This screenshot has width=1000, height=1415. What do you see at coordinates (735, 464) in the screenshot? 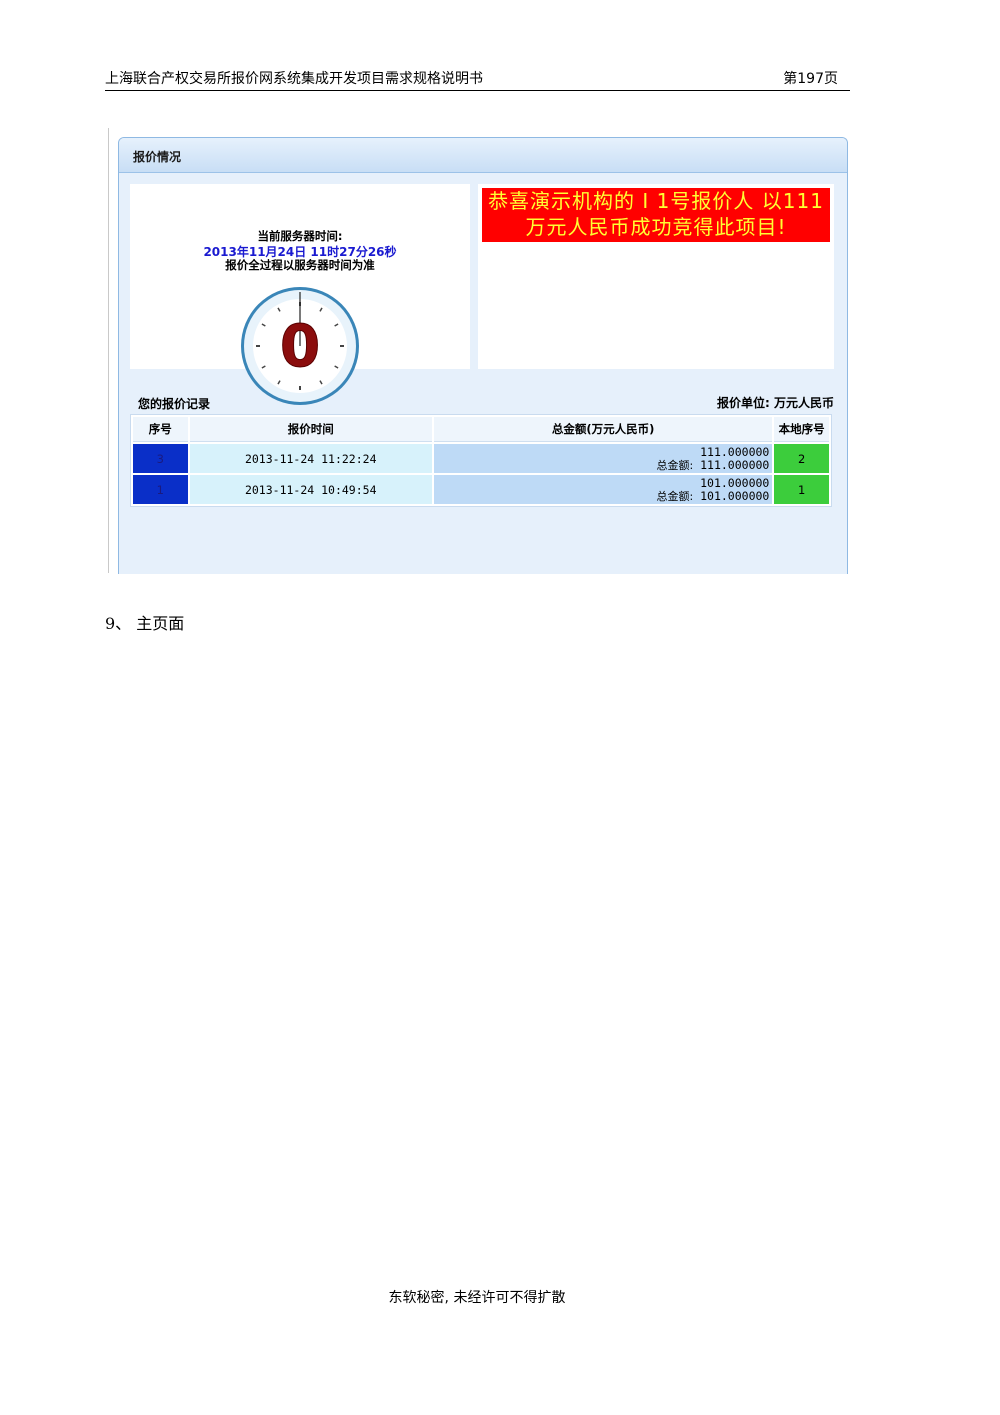
I see `total-value: 111.000000` at bounding box center [735, 464].